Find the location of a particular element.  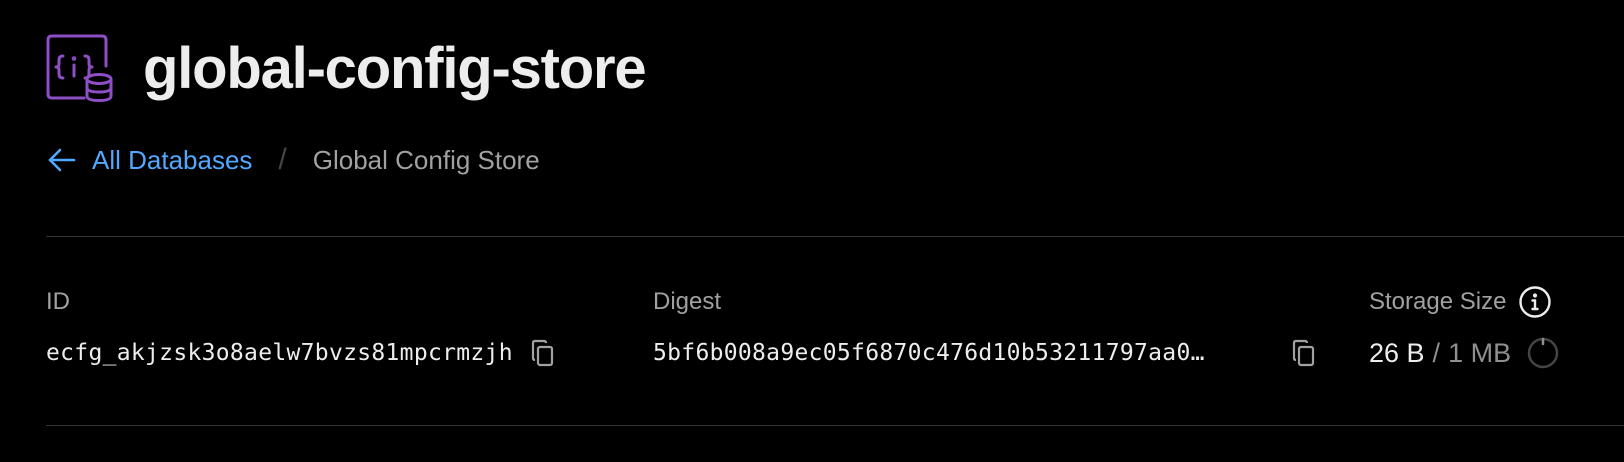

storage-size-field: Storage Size 26 B / 1 MB is located at coordinates (1464, 328).